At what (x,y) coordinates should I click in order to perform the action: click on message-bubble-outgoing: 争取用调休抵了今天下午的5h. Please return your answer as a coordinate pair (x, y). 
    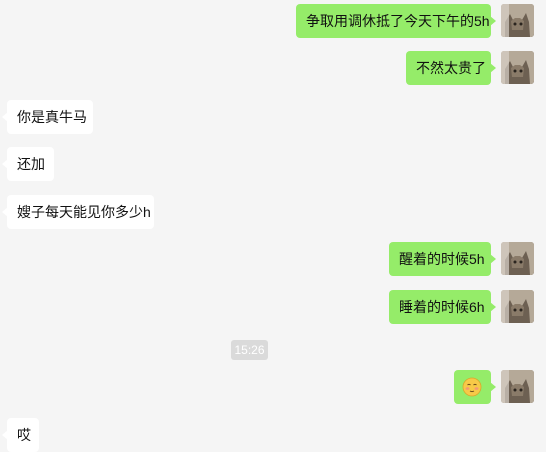
    Looking at the image, I should click on (396, 21).